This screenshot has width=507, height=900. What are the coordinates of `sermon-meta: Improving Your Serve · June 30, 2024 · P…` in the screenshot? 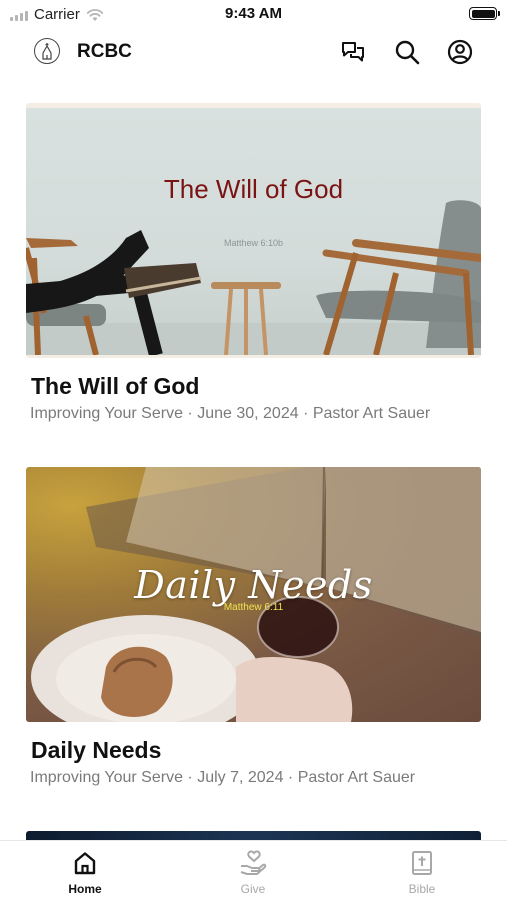 It's located at (230, 413).